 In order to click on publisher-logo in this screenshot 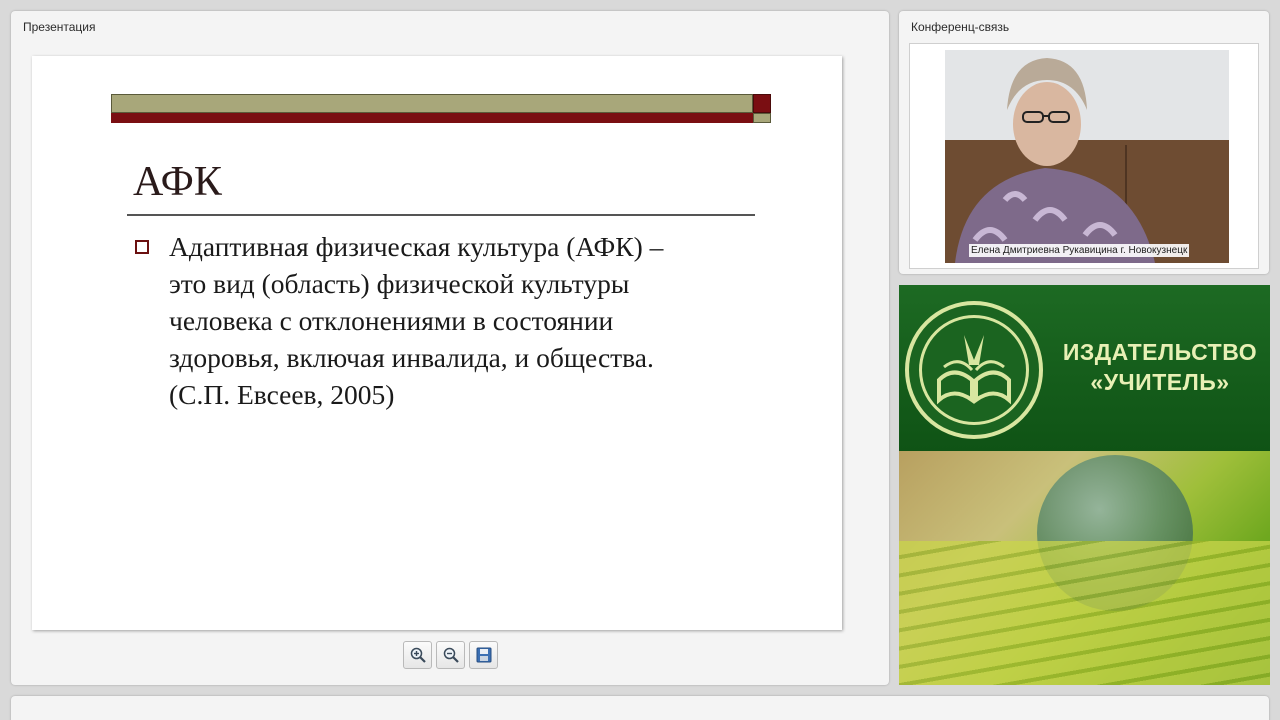, I will do `click(974, 370)`.